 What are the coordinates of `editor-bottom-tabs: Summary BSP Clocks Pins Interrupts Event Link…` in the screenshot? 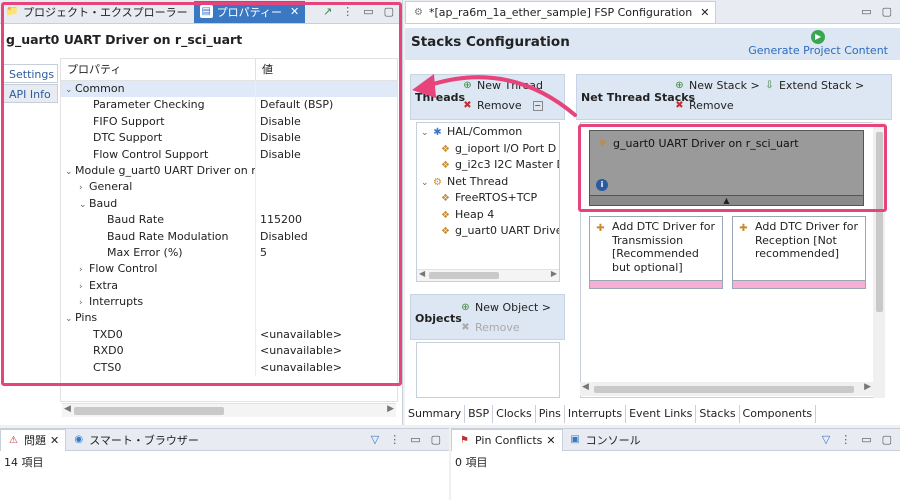 It's located at (611, 414).